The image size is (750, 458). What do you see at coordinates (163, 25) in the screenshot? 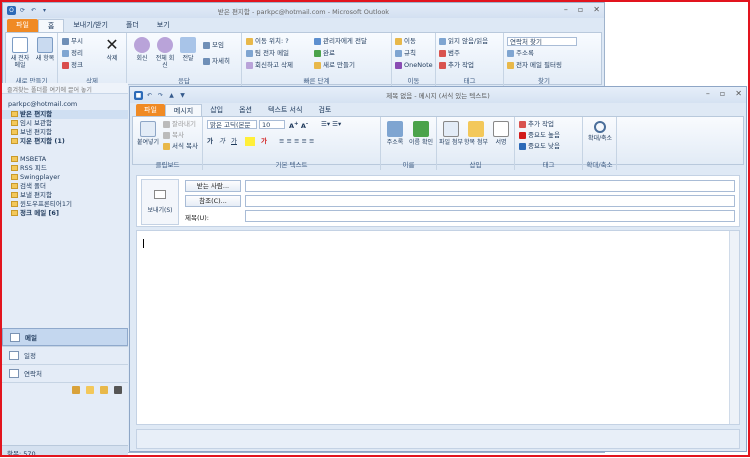
I see `tab-view: 보기` at bounding box center [163, 25].